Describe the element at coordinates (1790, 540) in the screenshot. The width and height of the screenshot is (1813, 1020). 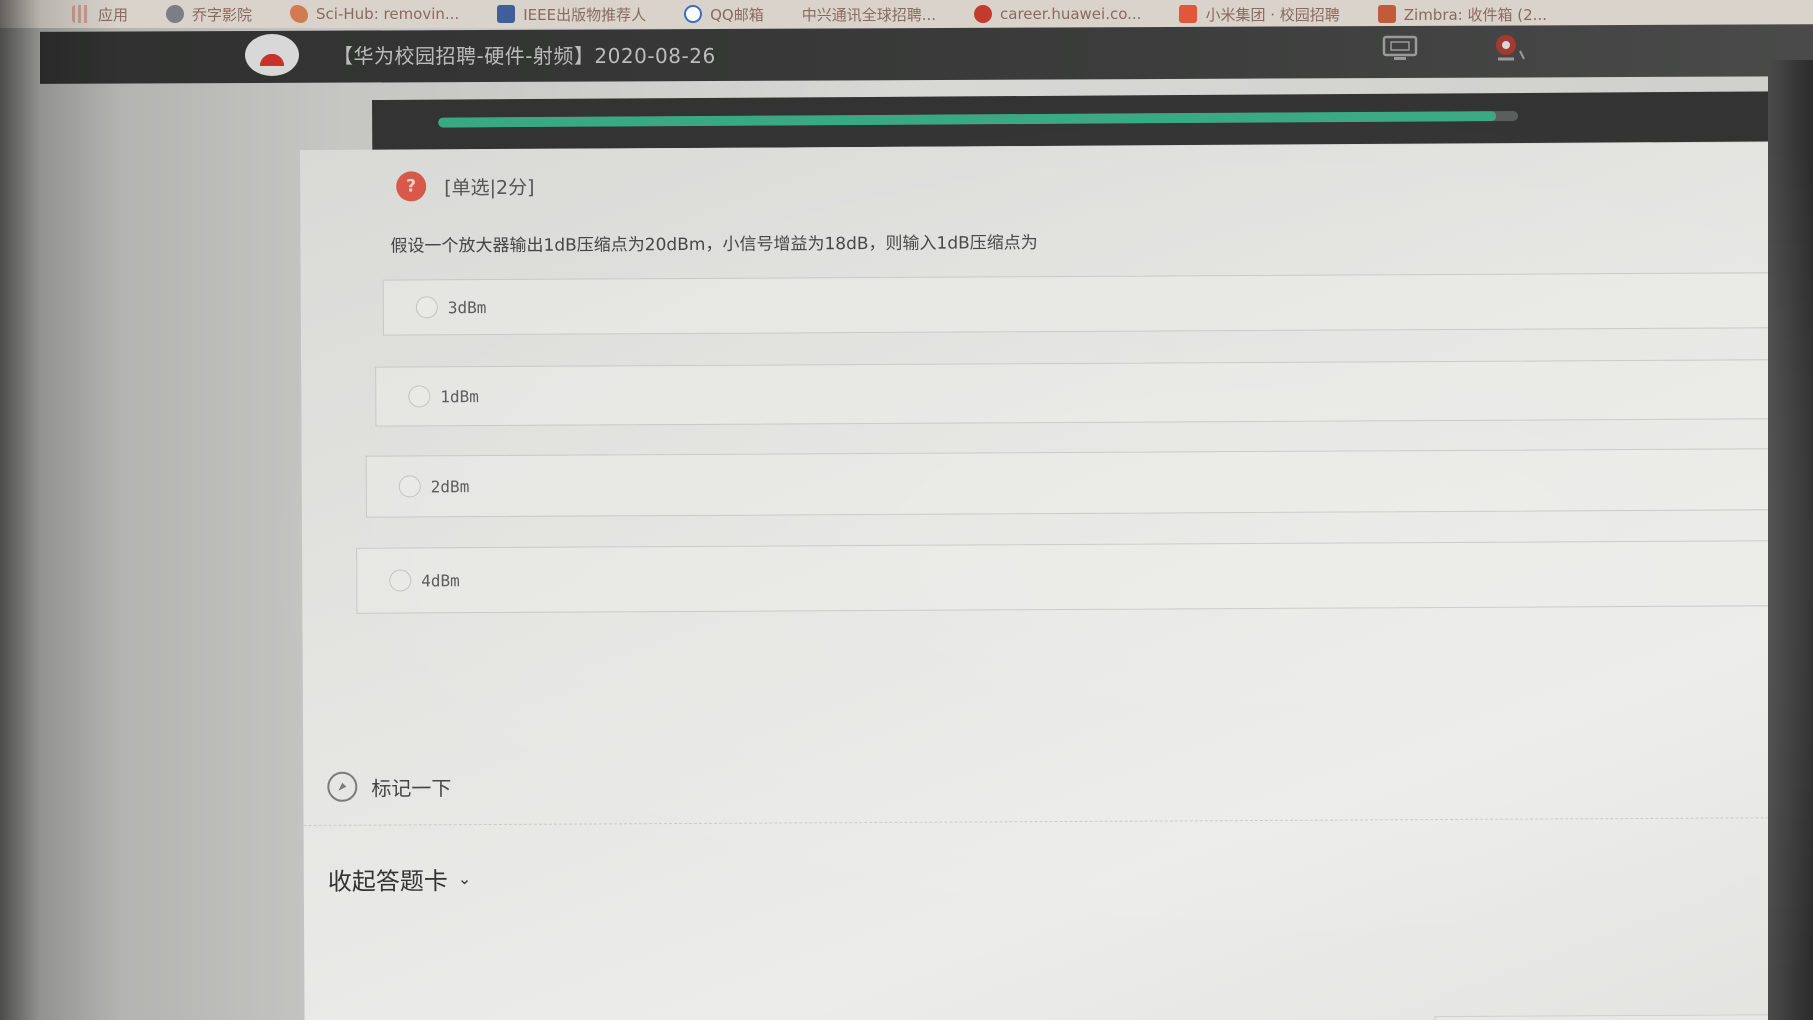
I see `screen-bezel` at that location.